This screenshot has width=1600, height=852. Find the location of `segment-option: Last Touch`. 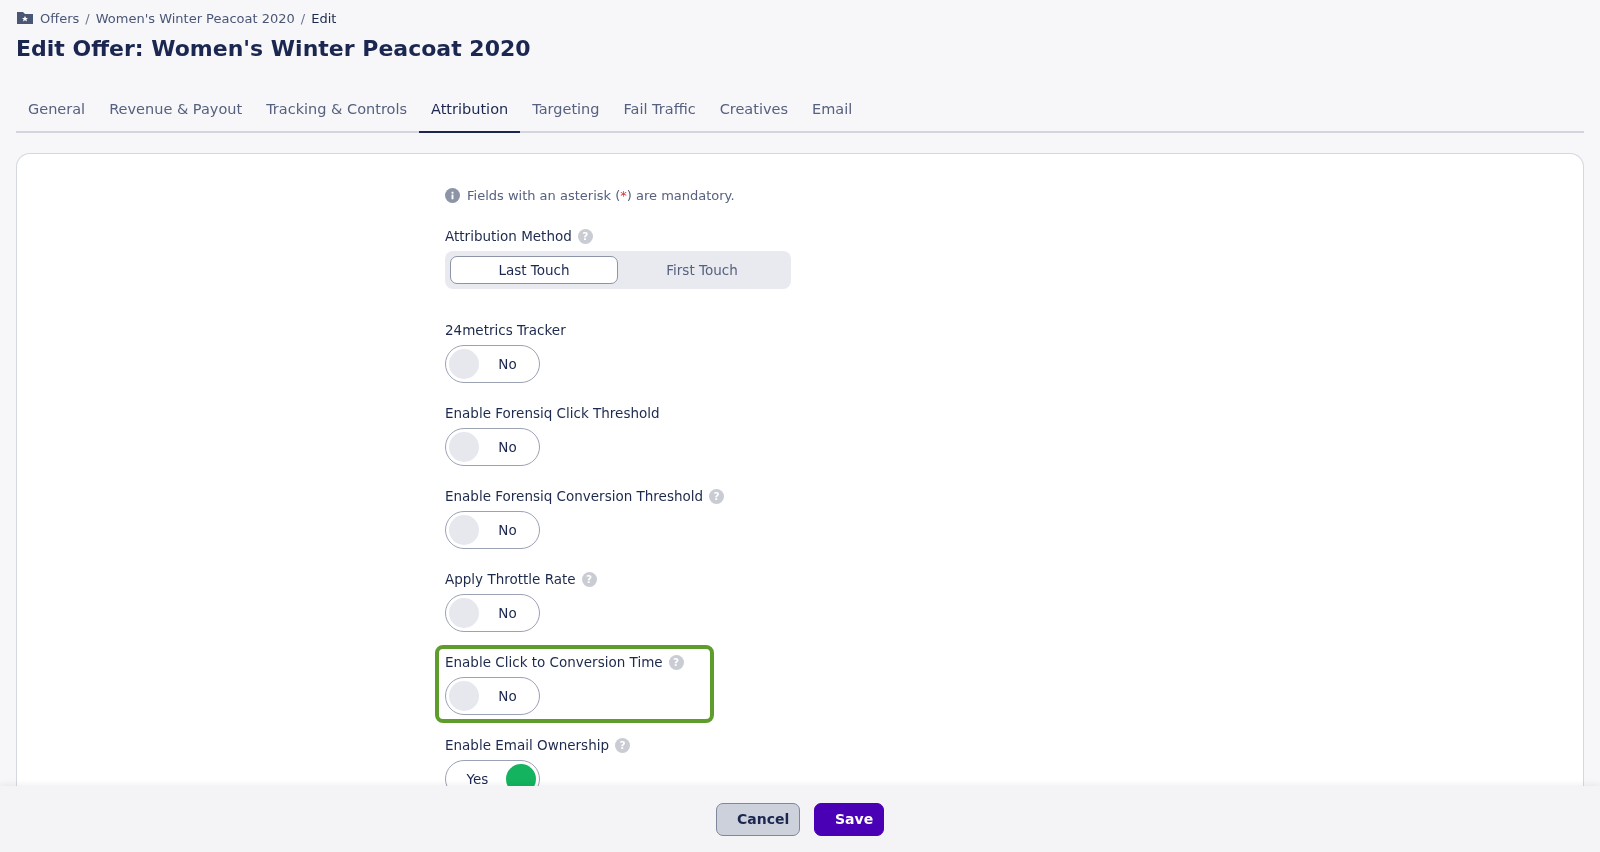

segment-option: Last Touch is located at coordinates (534, 270).